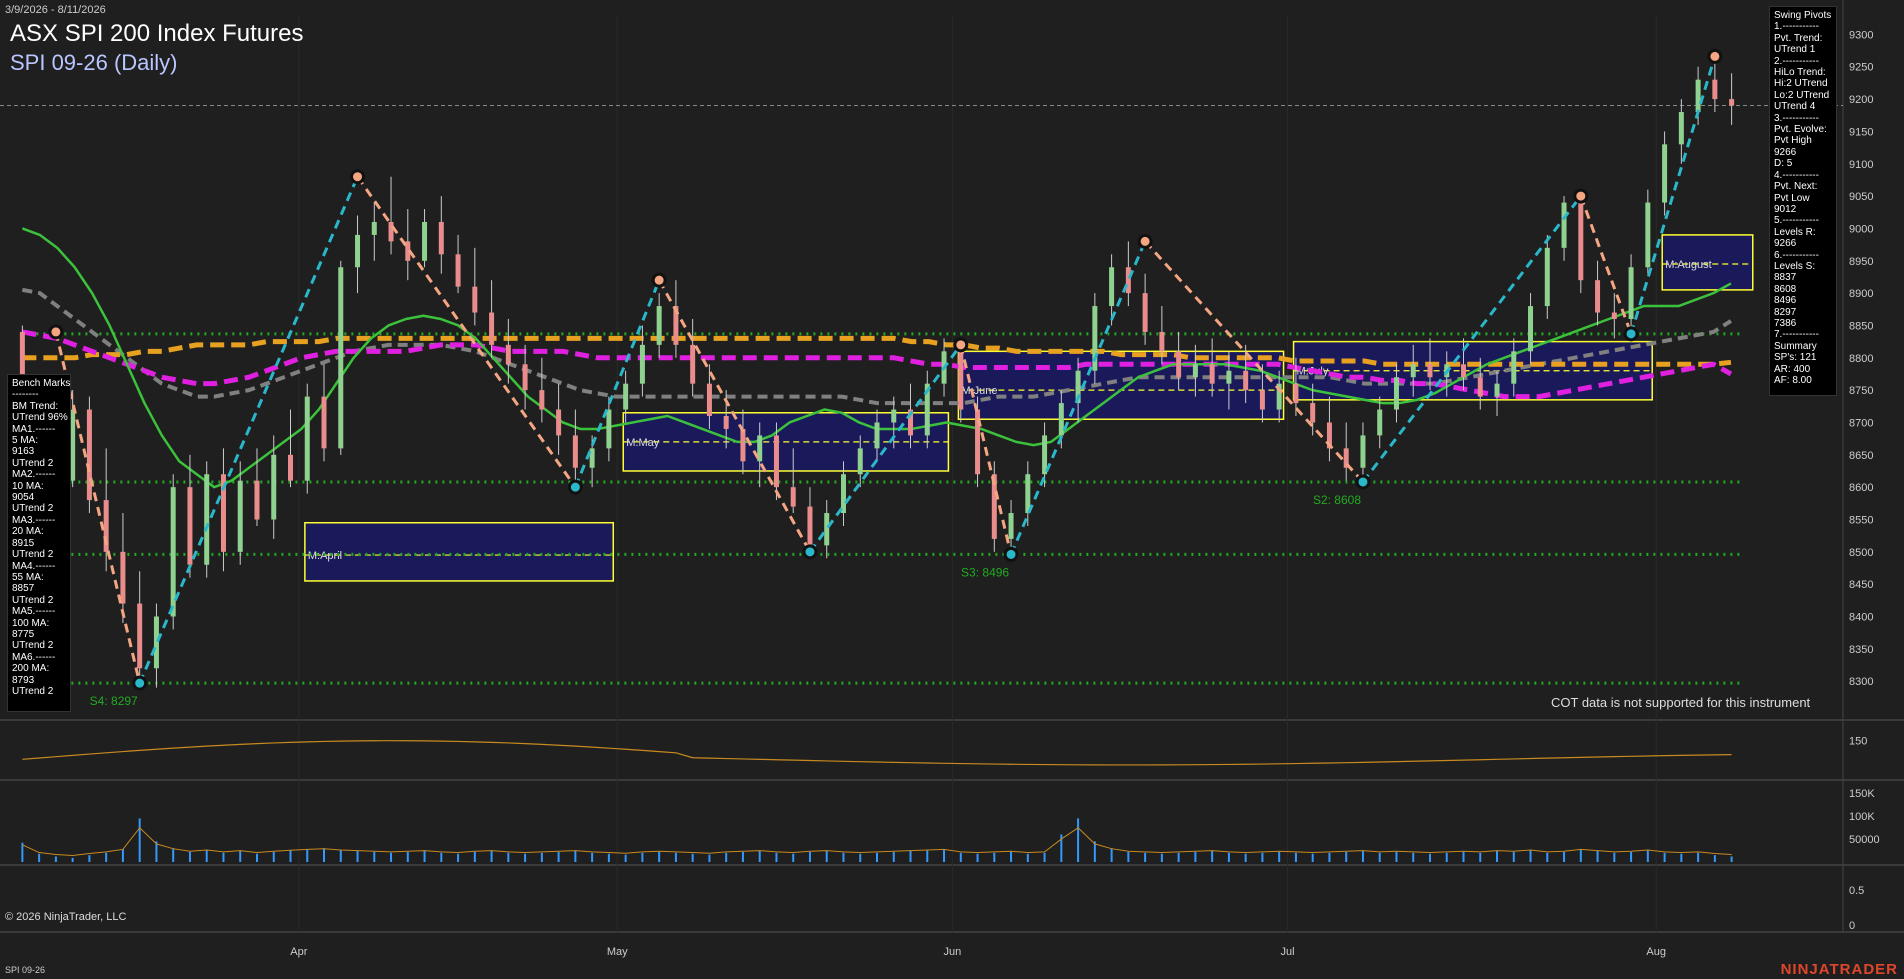  I want to click on y-tick-label: 8650, so click(1861, 456).